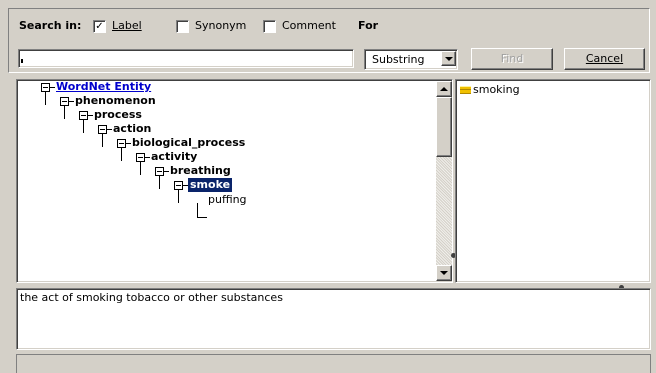 This screenshot has width=656, height=373. What do you see at coordinates (368, 25) in the screenshot?
I see `for-label: For` at bounding box center [368, 25].